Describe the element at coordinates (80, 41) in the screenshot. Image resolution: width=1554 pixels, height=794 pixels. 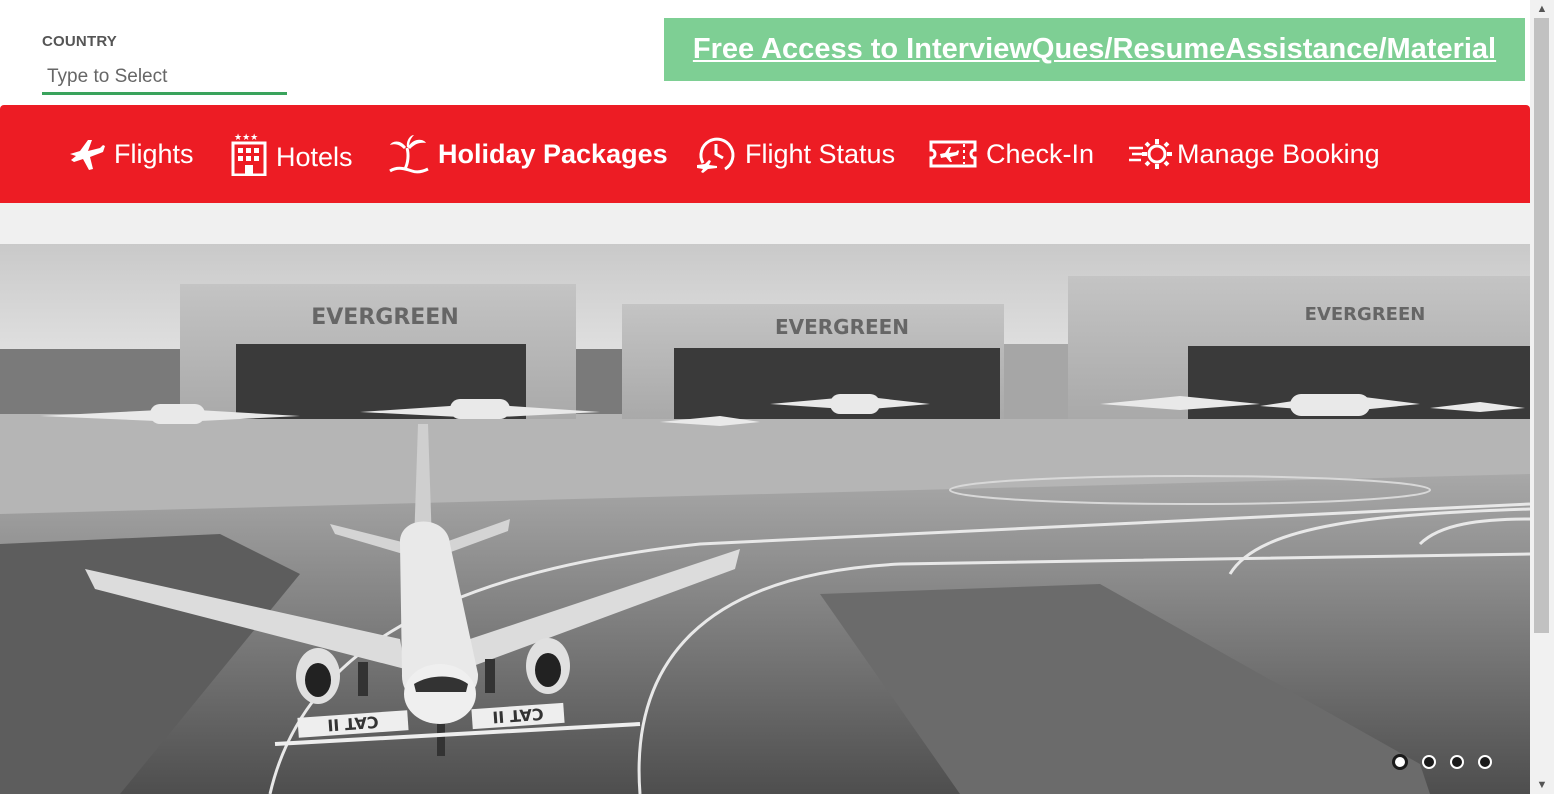
I see `country-label: COUNTRY` at that location.